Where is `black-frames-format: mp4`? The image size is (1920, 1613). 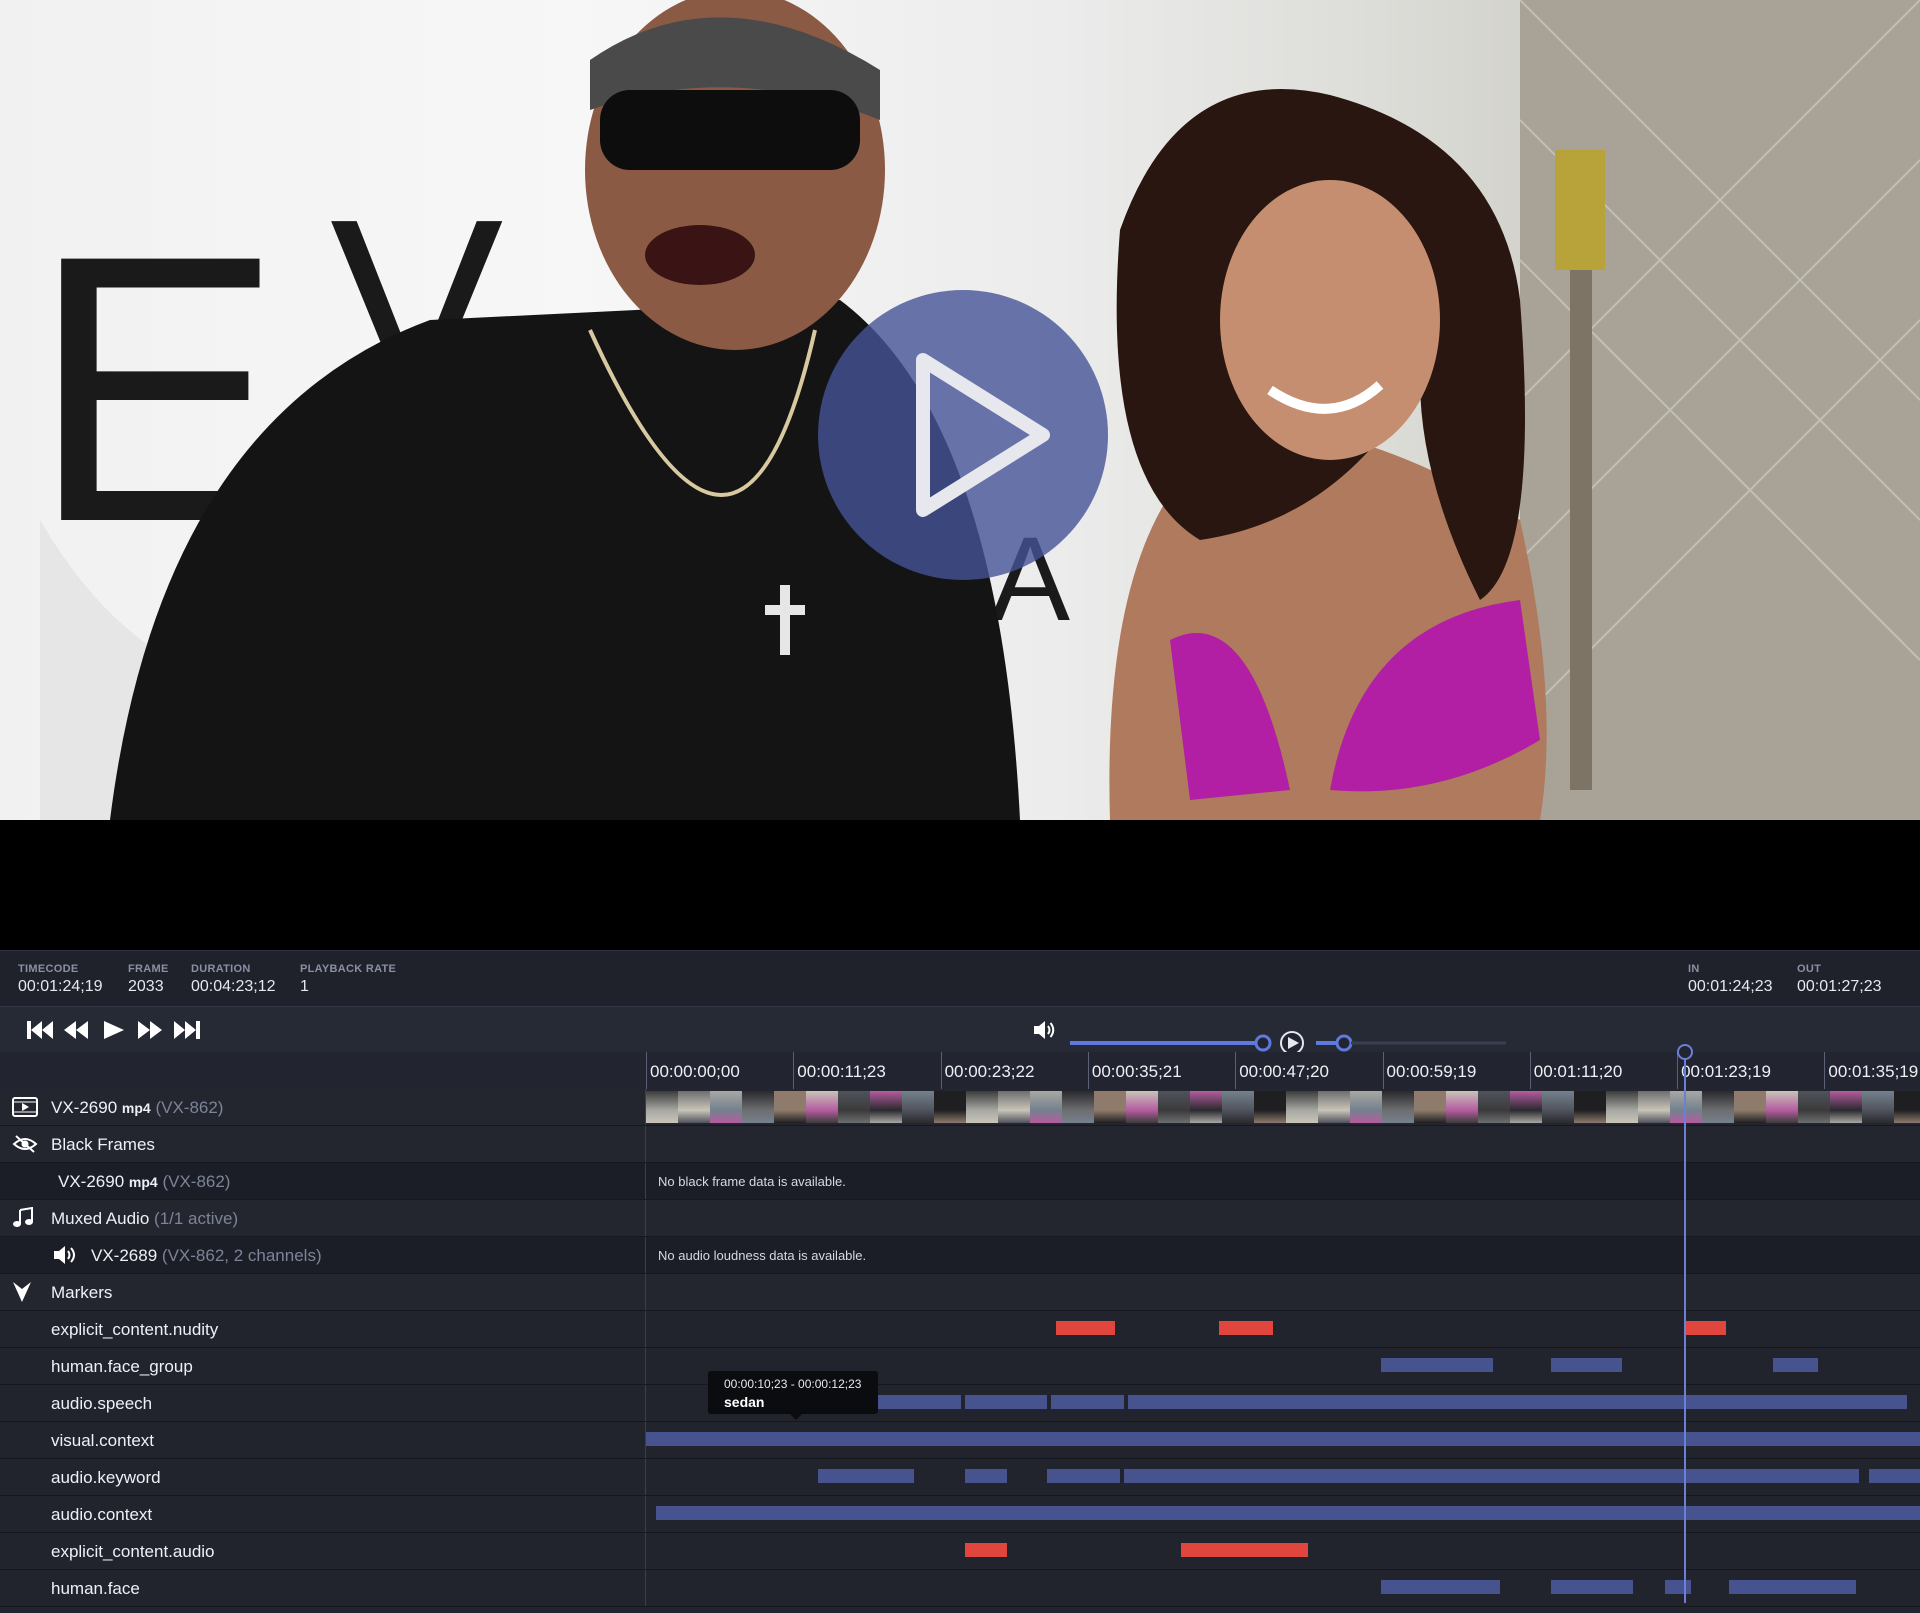 black-frames-format: mp4 is located at coordinates (143, 1182).